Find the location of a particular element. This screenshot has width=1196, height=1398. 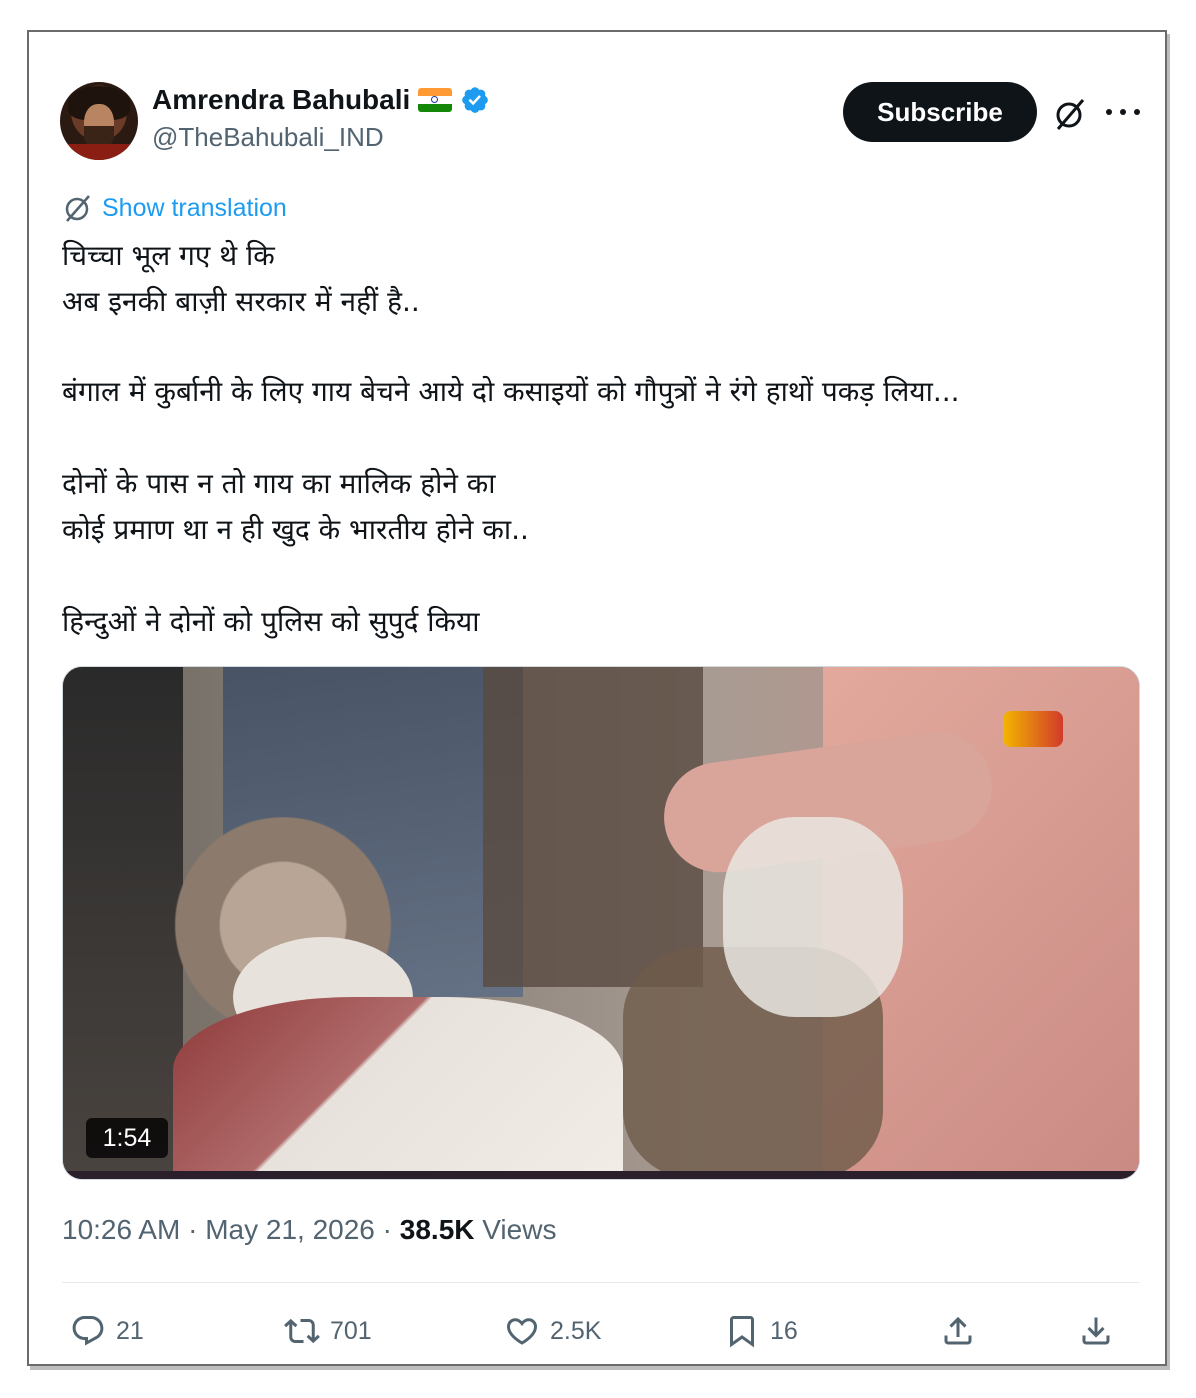

download-icon is located at coordinates (1096, 1331).